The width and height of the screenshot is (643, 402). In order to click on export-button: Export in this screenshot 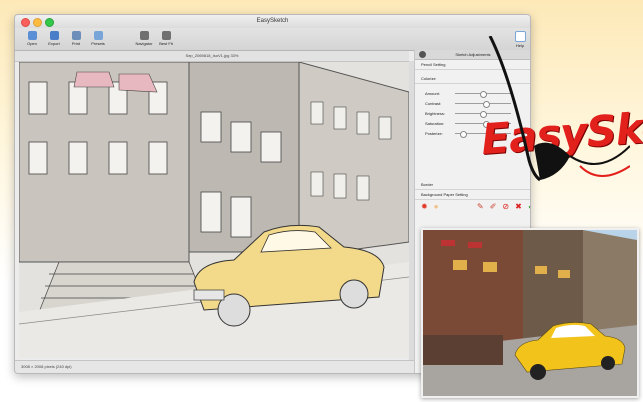, I will do `click(54, 38)`.